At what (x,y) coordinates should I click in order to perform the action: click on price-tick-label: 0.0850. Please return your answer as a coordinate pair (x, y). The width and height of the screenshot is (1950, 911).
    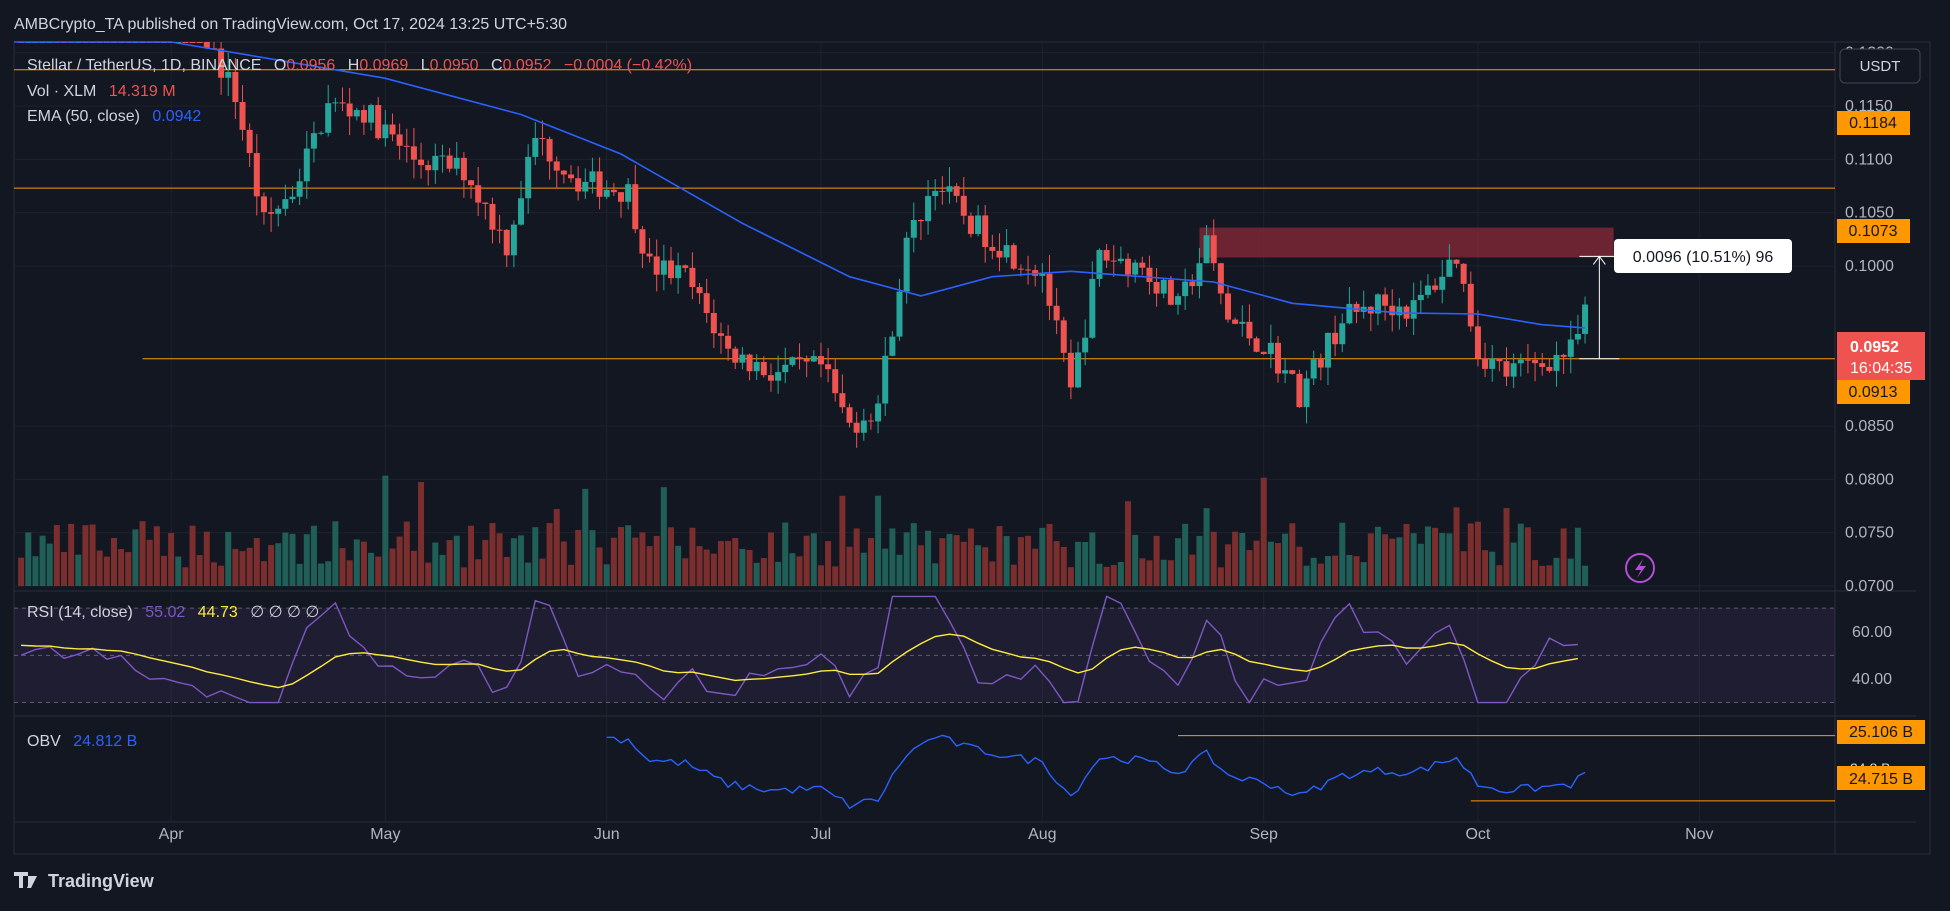
    Looking at the image, I should click on (1869, 426).